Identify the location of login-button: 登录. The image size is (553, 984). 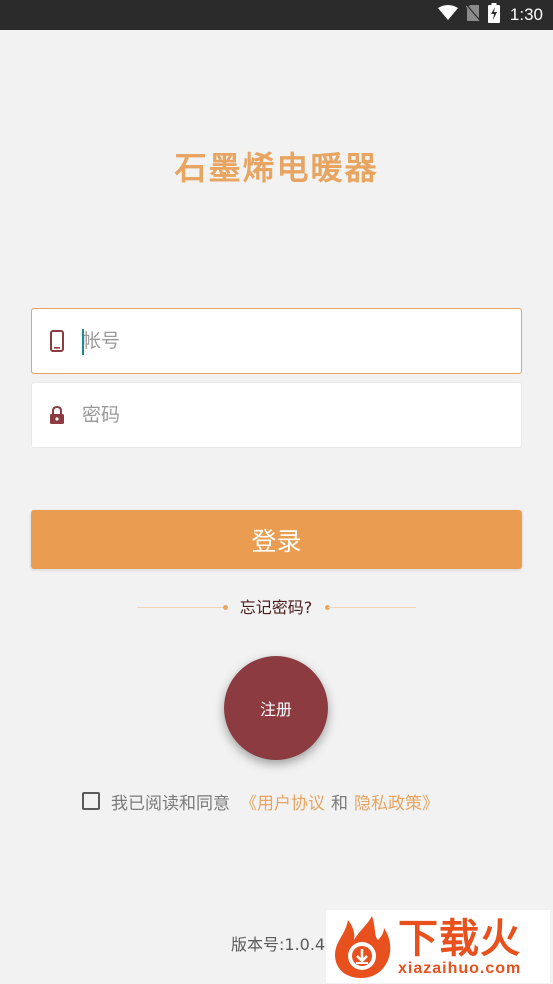
(276, 539).